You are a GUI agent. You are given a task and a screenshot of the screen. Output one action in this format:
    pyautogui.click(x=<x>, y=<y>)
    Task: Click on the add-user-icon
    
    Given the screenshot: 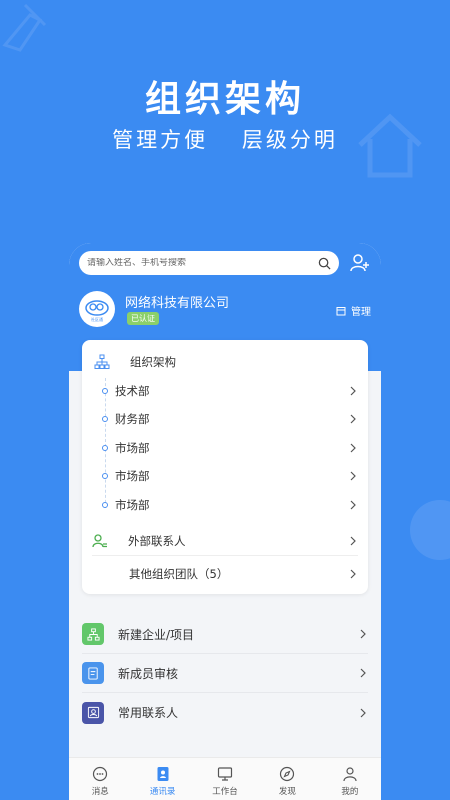 What is the action you would take?
    pyautogui.click(x=359, y=263)
    